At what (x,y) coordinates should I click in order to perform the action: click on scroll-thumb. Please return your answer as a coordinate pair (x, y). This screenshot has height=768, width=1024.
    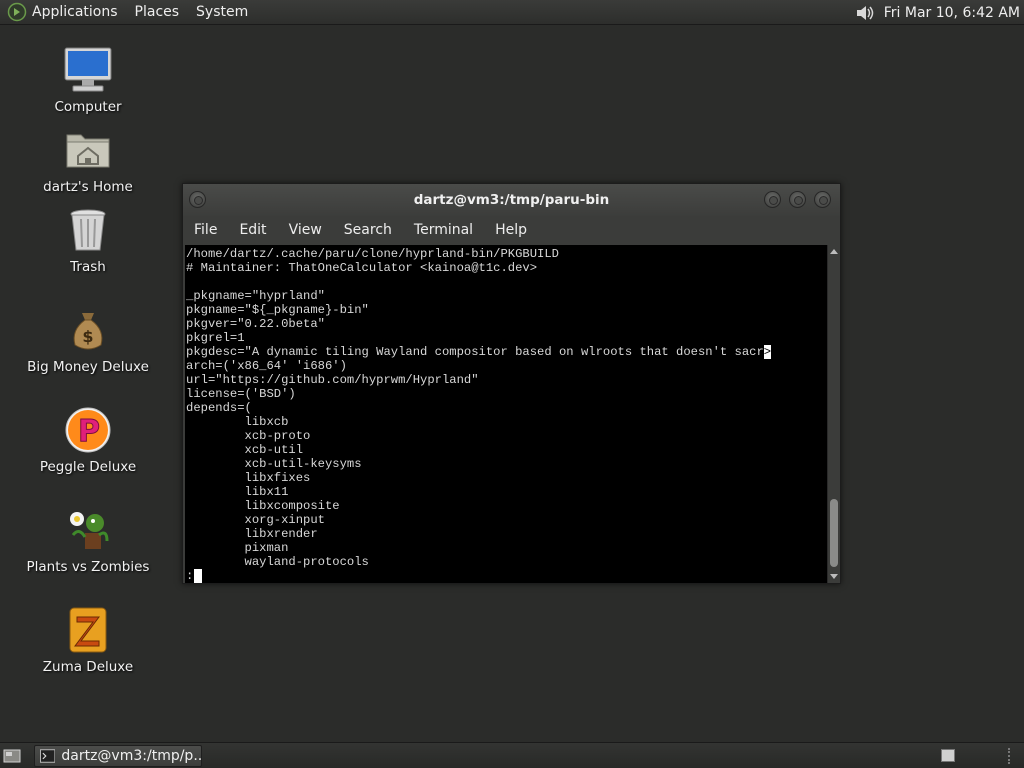
    Looking at the image, I should click on (834, 533).